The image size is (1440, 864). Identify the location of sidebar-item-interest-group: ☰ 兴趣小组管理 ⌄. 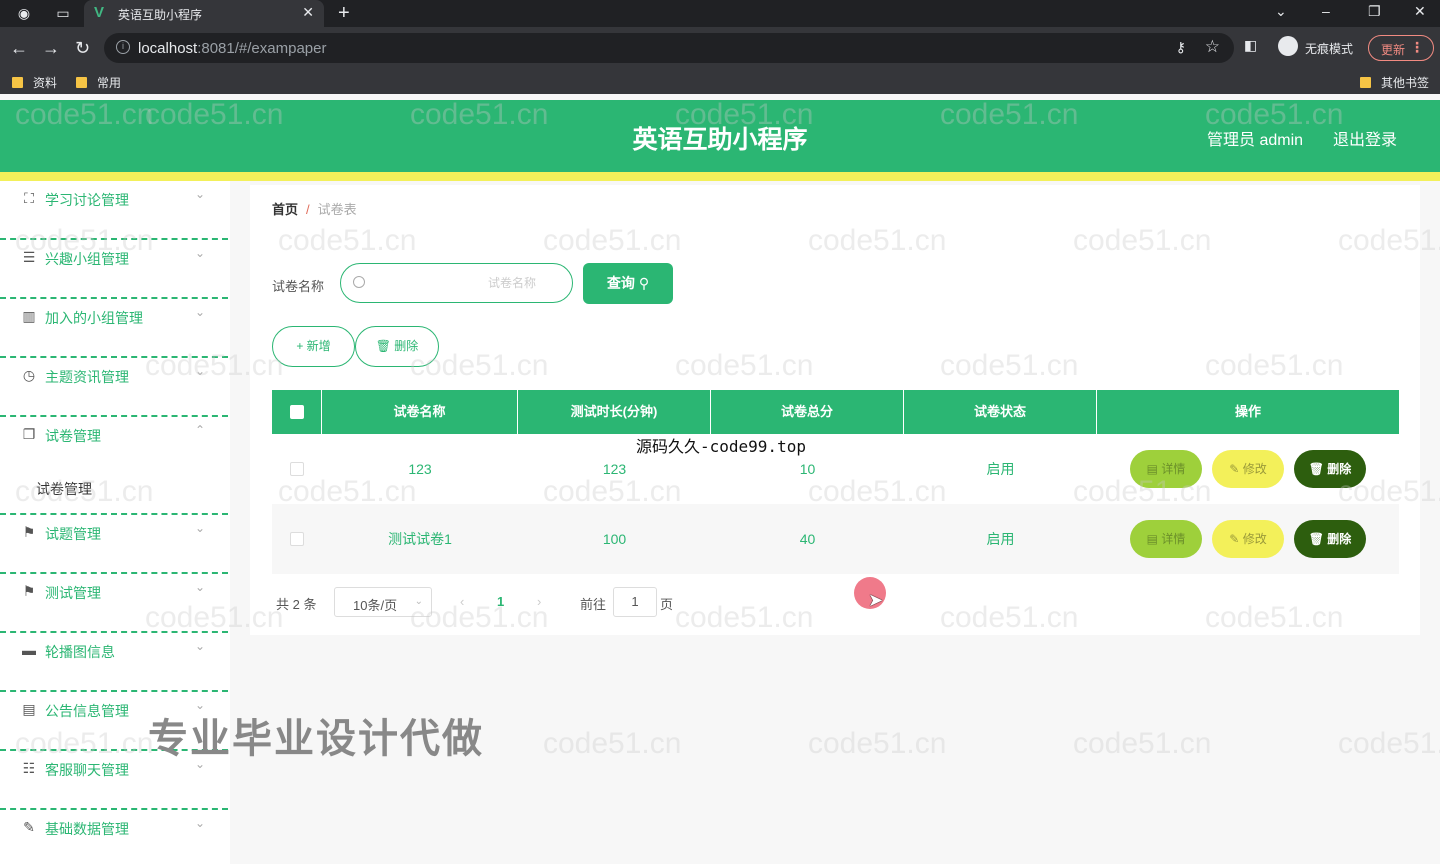
(114, 269).